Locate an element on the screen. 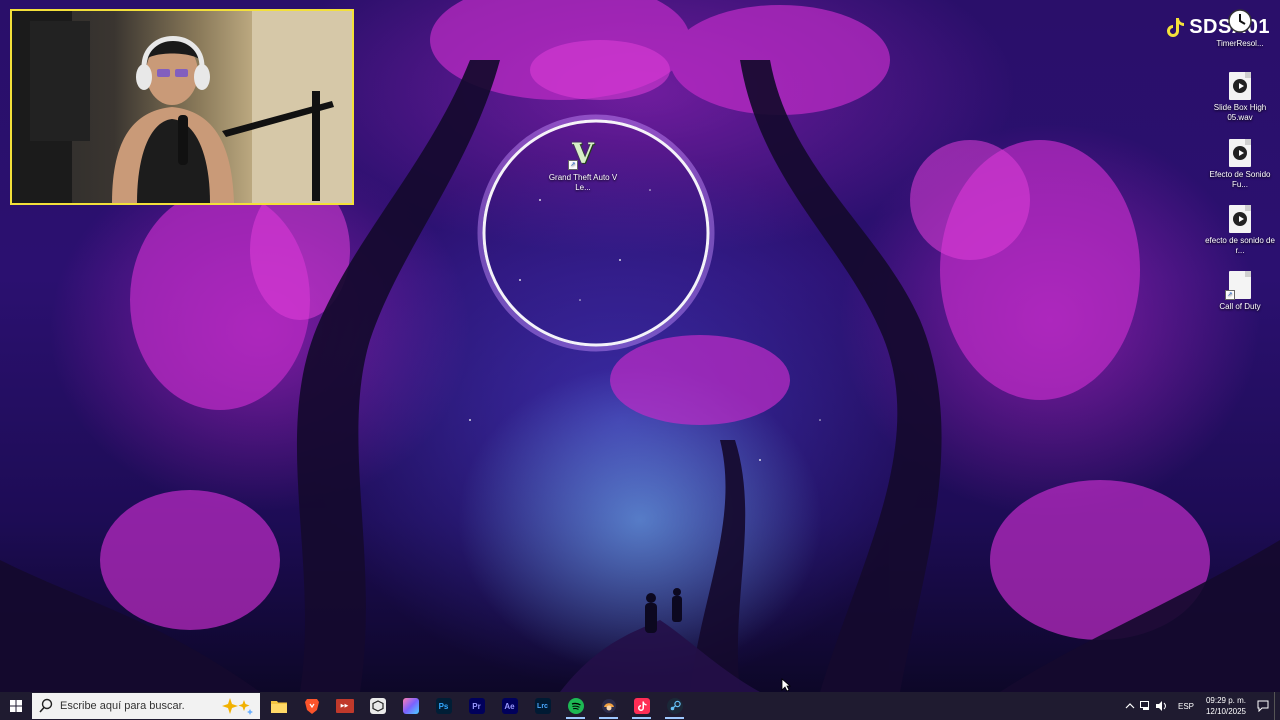 This screenshot has width=1280, height=720. input-language: ESP is located at coordinates (1186, 706).